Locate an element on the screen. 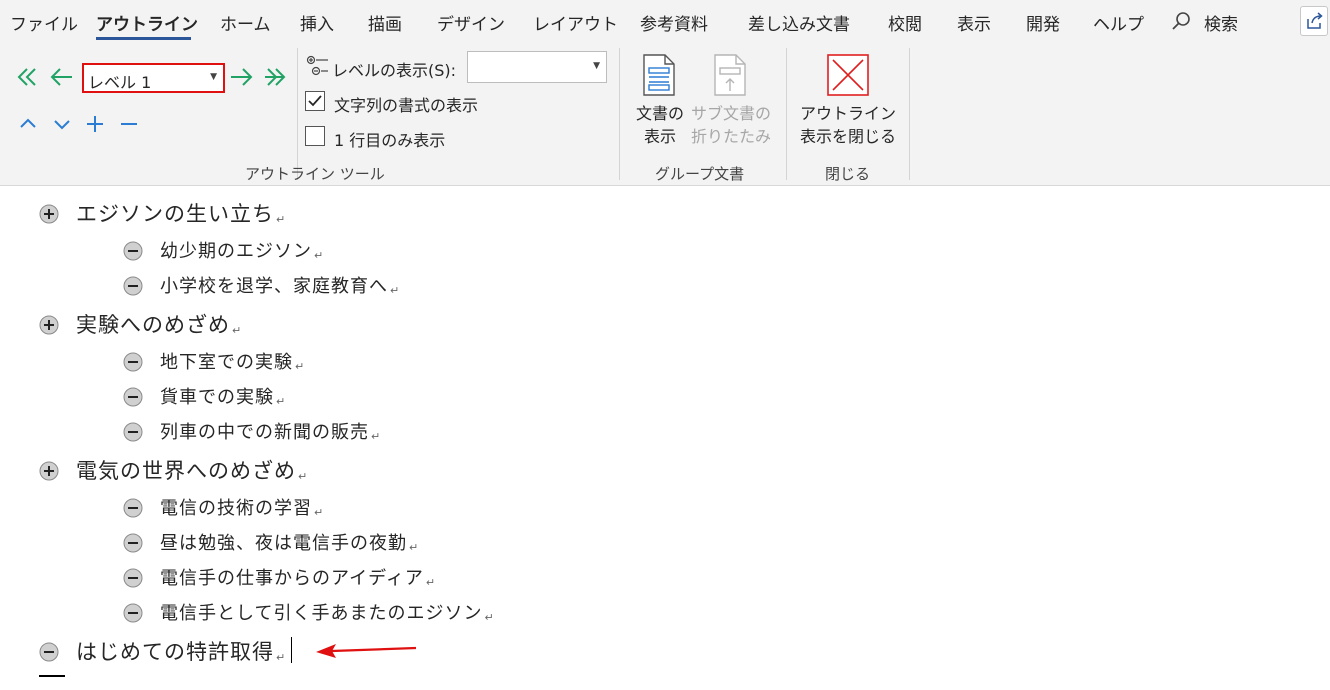 The image size is (1330, 690). outline-heading-level2: 小学校を退学、家庭教育へ ↵ is located at coordinates (280, 285).